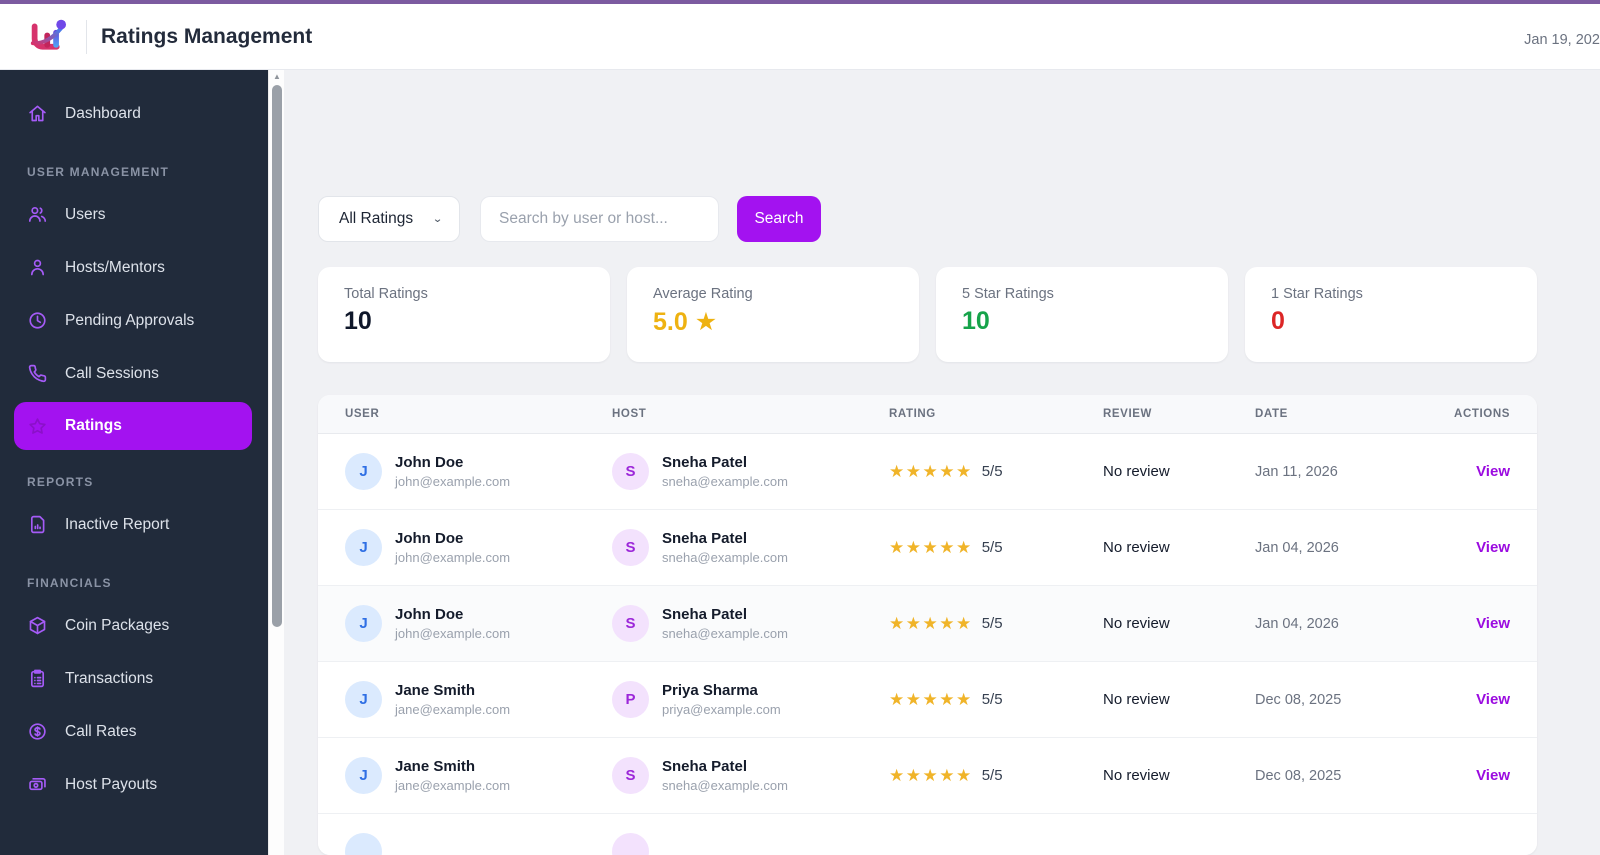 This screenshot has height=855, width=1600. Describe the element at coordinates (358, 321) in the screenshot. I see `stat-value: 10` at that location.